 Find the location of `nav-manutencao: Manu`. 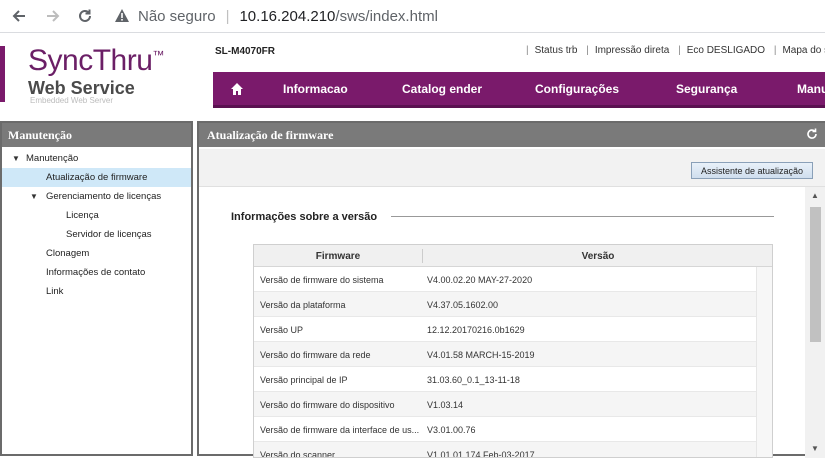

nav-manutencao: Manu is located at coordinates (811, 89).